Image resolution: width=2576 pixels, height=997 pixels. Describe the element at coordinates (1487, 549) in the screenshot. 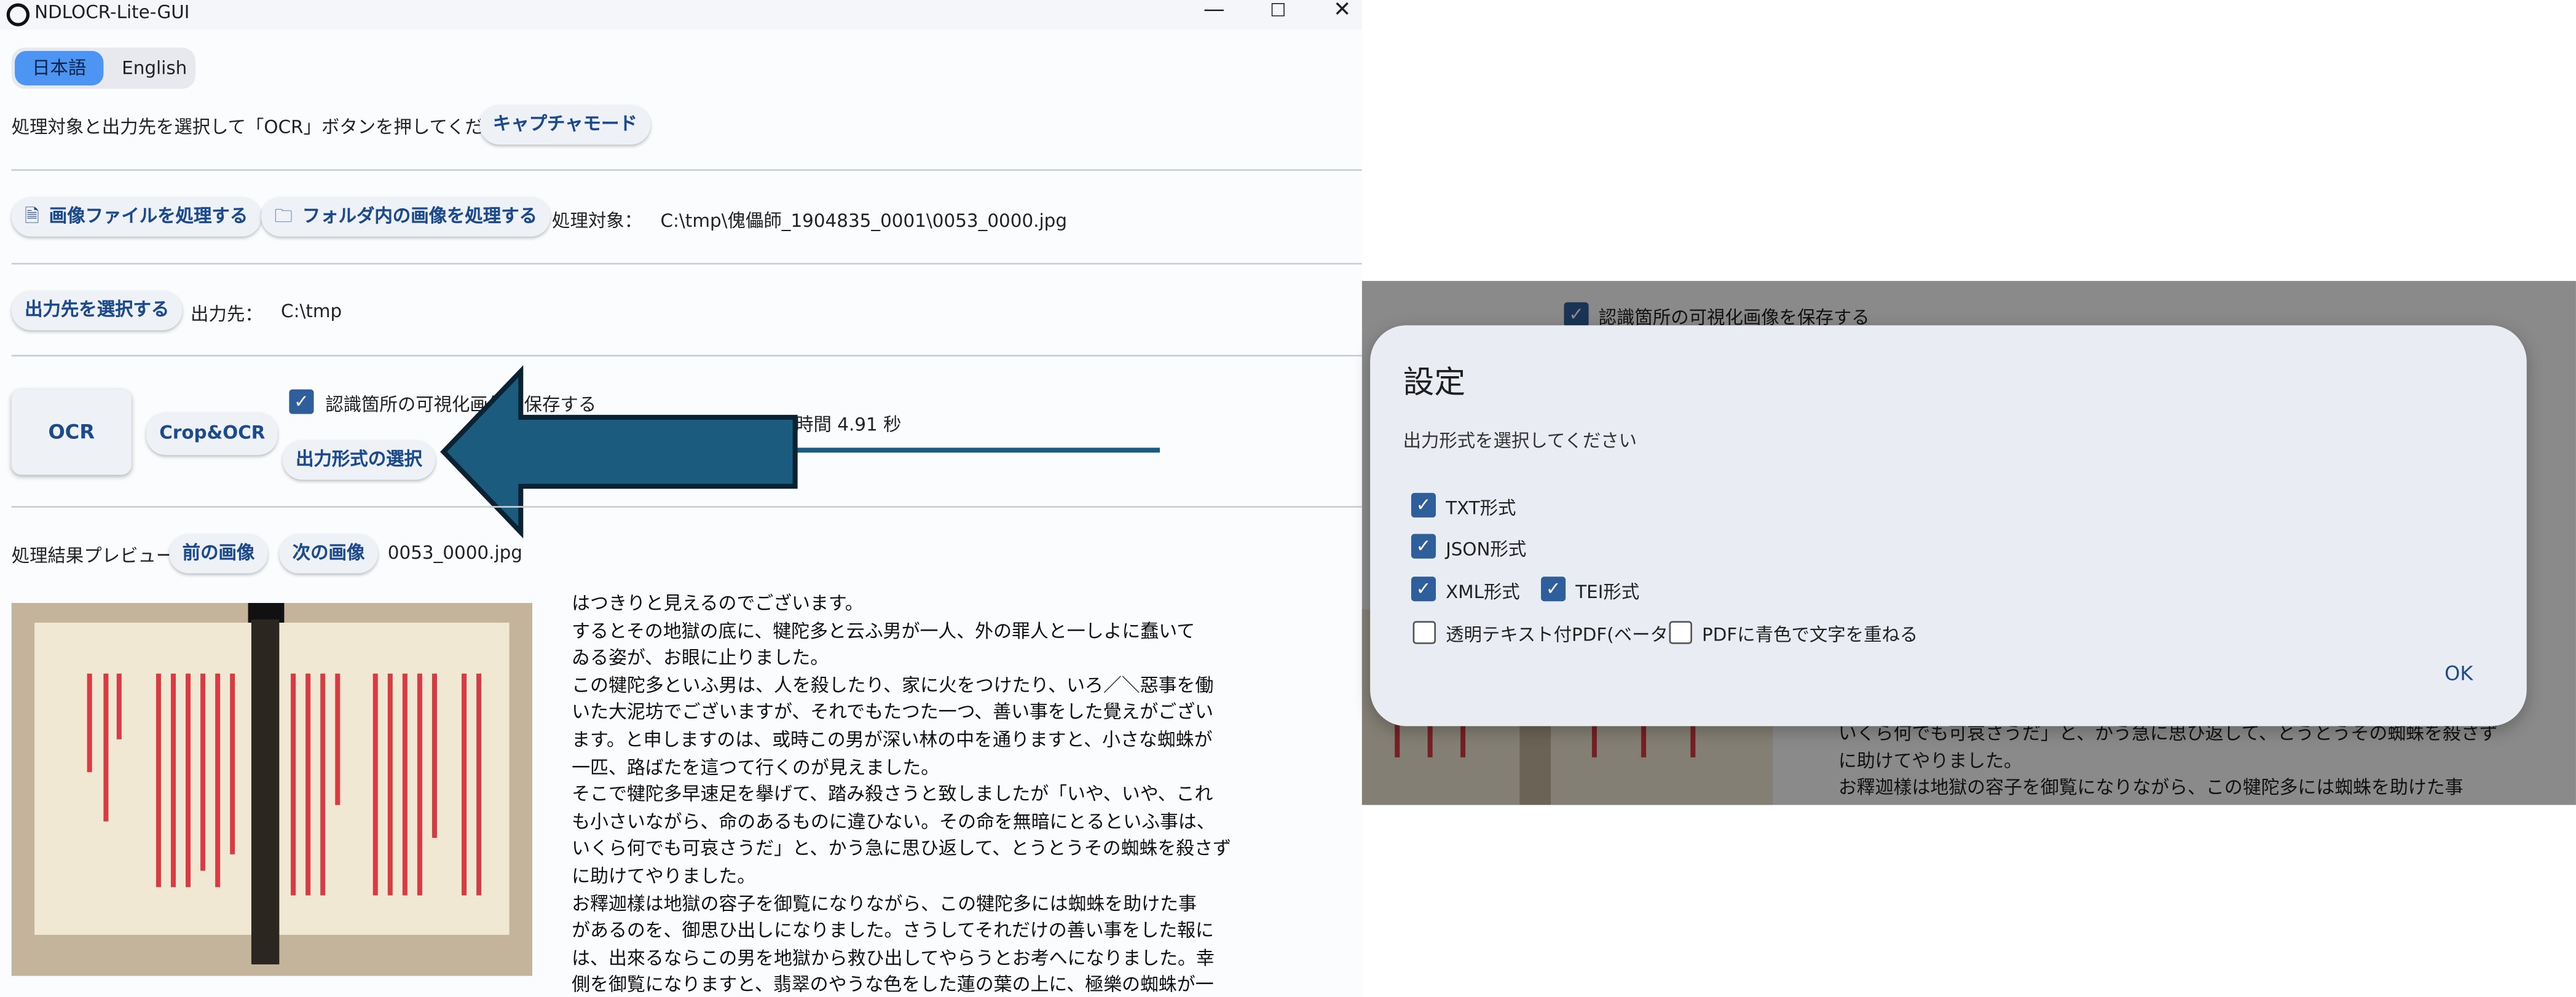

I see `json-format-label: JSON形式` at that location.